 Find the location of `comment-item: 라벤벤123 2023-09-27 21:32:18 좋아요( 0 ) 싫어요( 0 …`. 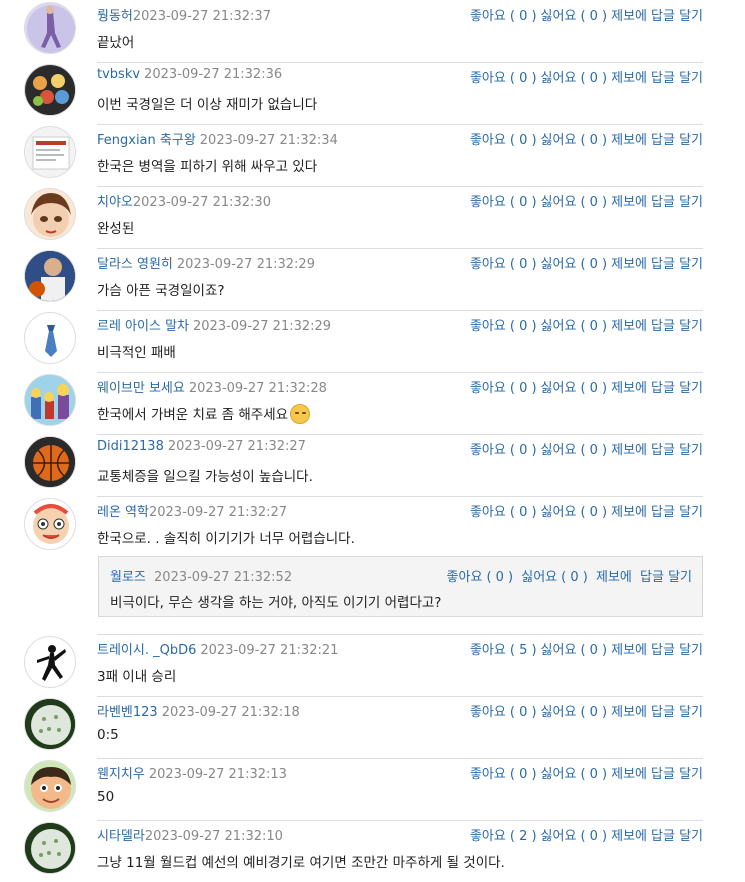

comment-item: 라벤벤123 2023-09-27 21:32:18 좋아요( 0 ) 싫어요( 0 … is located at coordinates (372, 727).